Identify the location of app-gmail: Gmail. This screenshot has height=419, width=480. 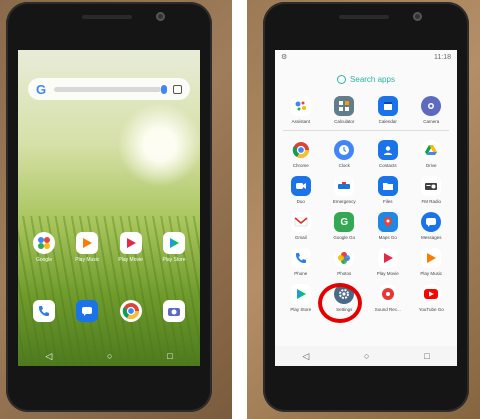
(301, 226).